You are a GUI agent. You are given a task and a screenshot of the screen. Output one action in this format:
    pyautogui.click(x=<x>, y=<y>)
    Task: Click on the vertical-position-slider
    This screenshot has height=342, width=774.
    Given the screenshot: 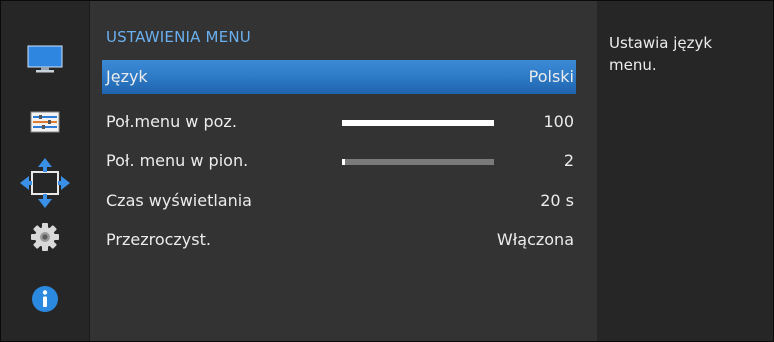 What is the action you would take?
    pyautogui.click(x=418, y=162)
    